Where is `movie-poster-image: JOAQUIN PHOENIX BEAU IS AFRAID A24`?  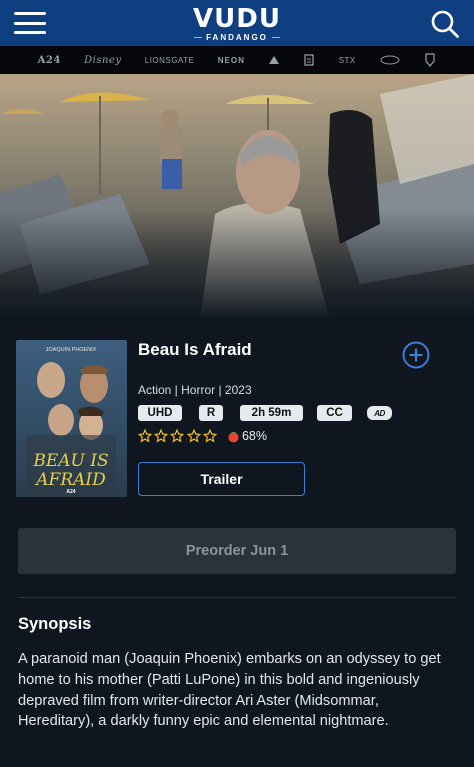
movie-poster-image: JOAQUIN PHOENIX BEAU IS AFRAID A24 is located at coordinates (71, 418).